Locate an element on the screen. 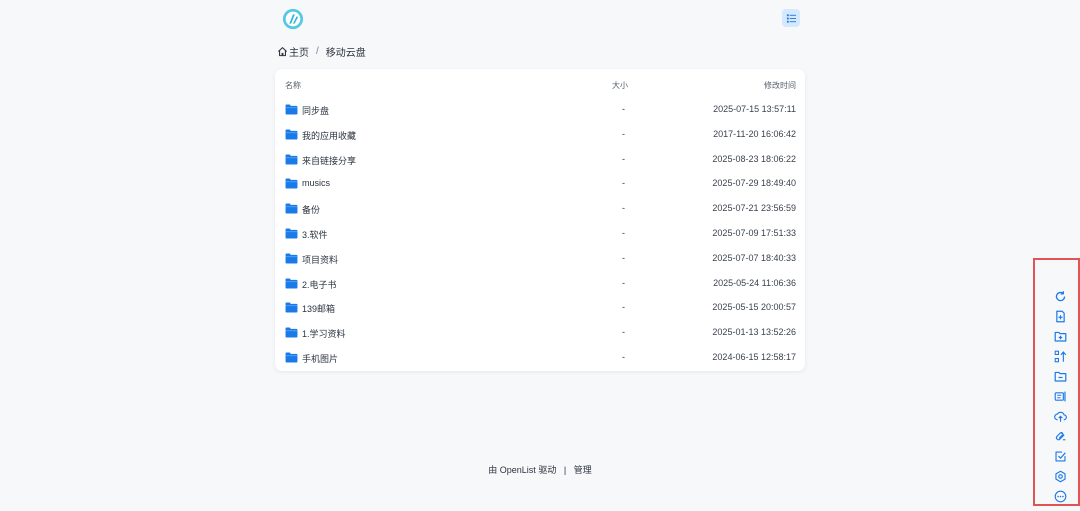 This screenshot has height=511, width=1080. column-header-size: 大小 is located at coordinates (620, 85).